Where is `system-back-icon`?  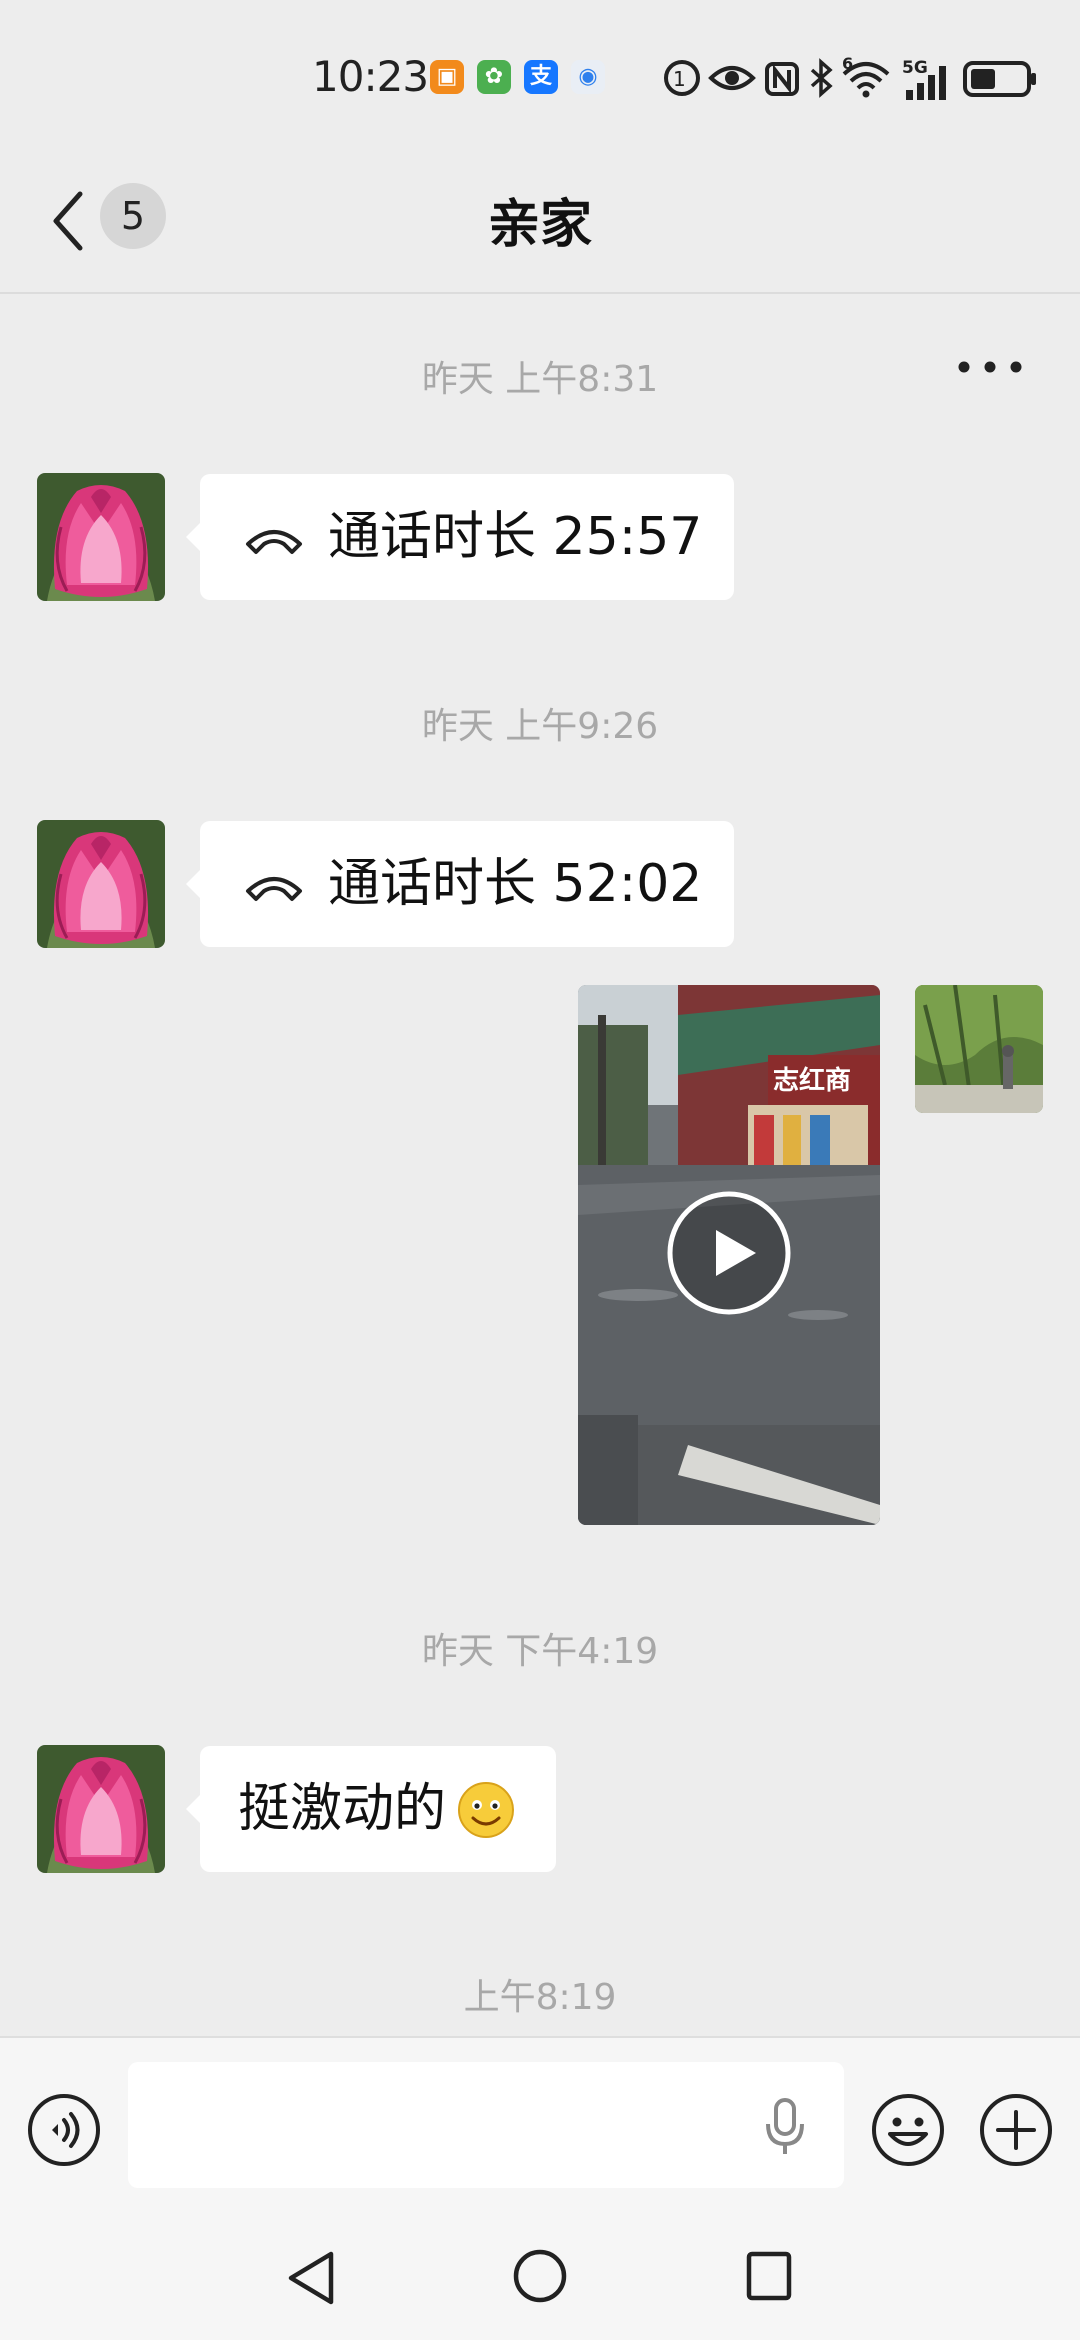
system-back-icon is located at coordinates (311, 2278).